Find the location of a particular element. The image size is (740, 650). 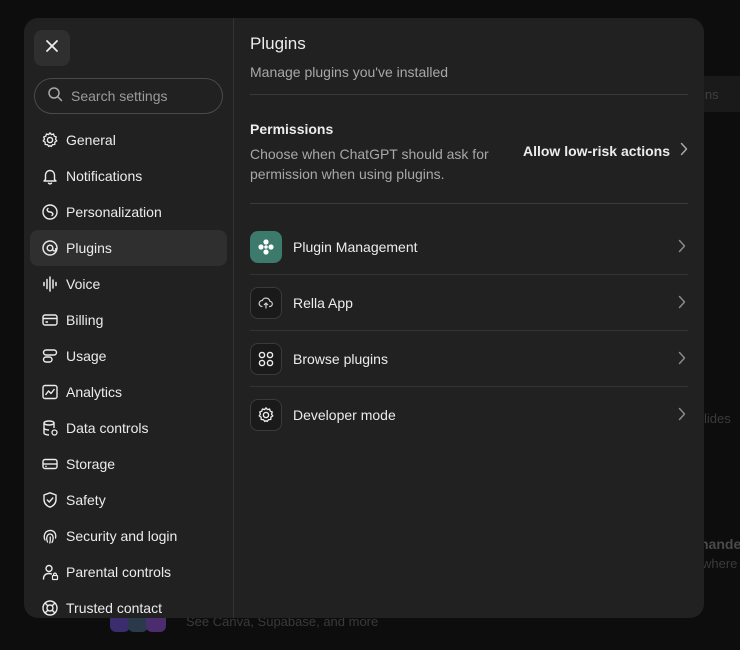

close-button is located at coordinates (52, 48).